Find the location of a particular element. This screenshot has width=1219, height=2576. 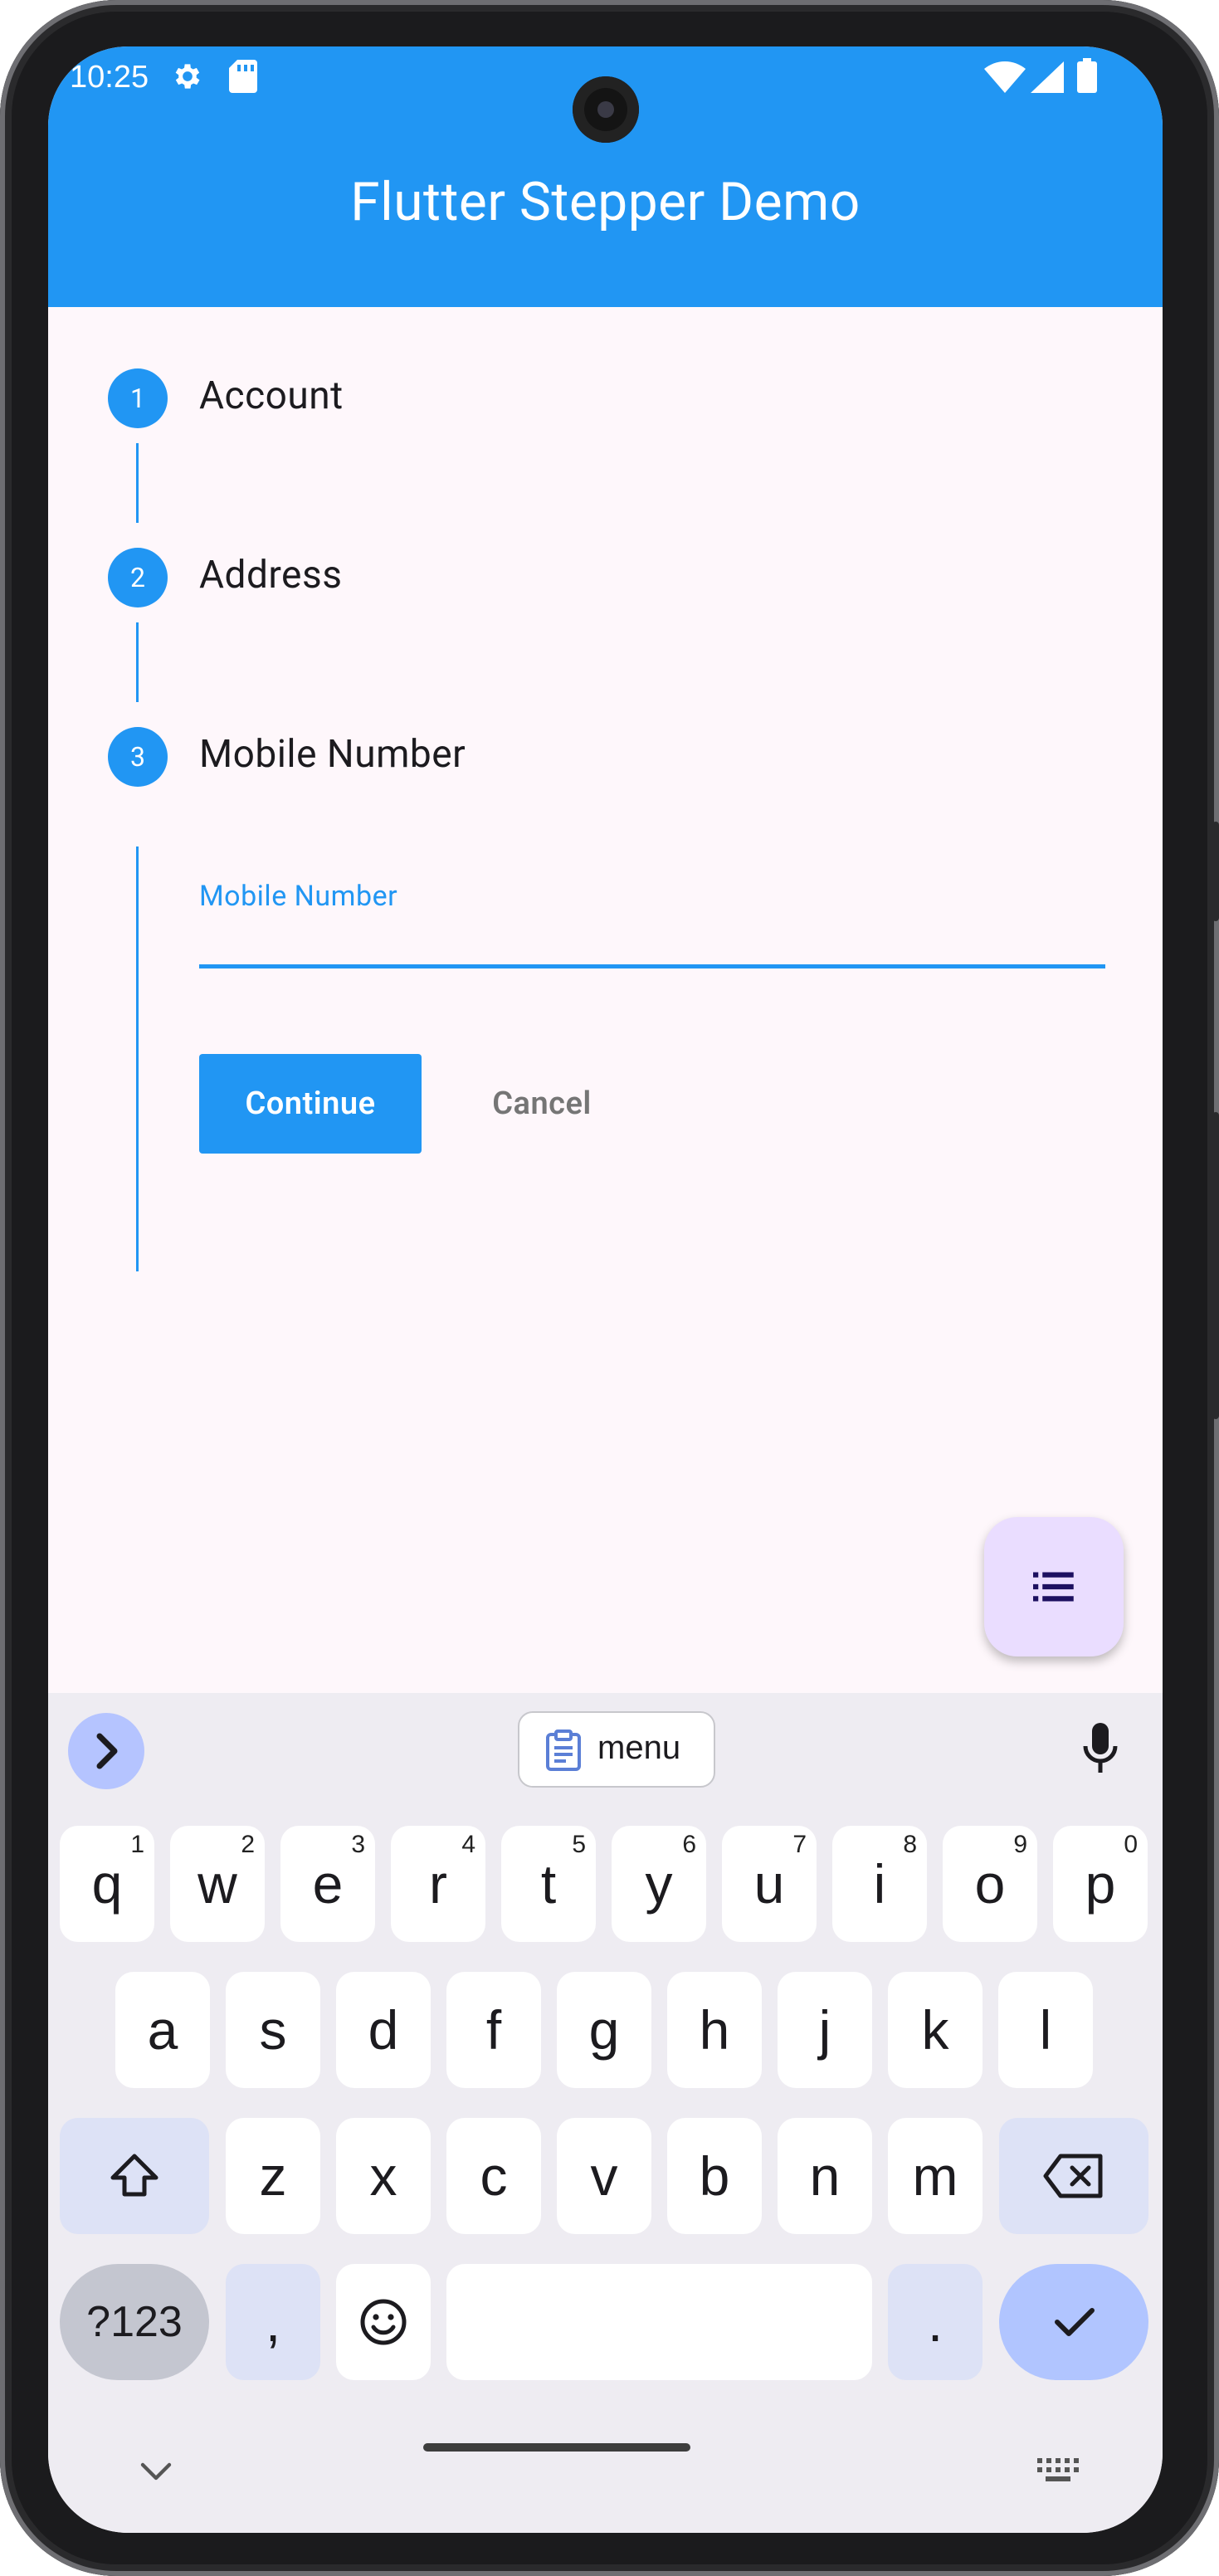

step-number: 3 is located at coordinates (138, 757).